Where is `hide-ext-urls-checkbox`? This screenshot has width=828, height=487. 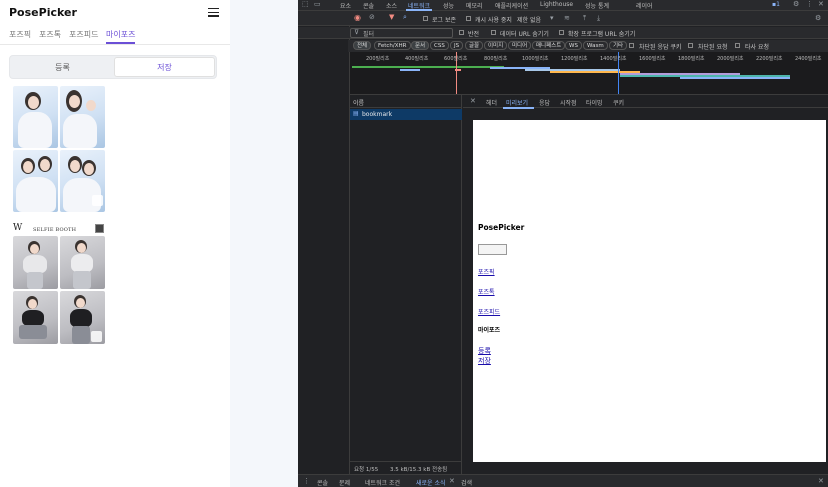
hide-ext-urls-checkbox is located at coordinates (561, 32).